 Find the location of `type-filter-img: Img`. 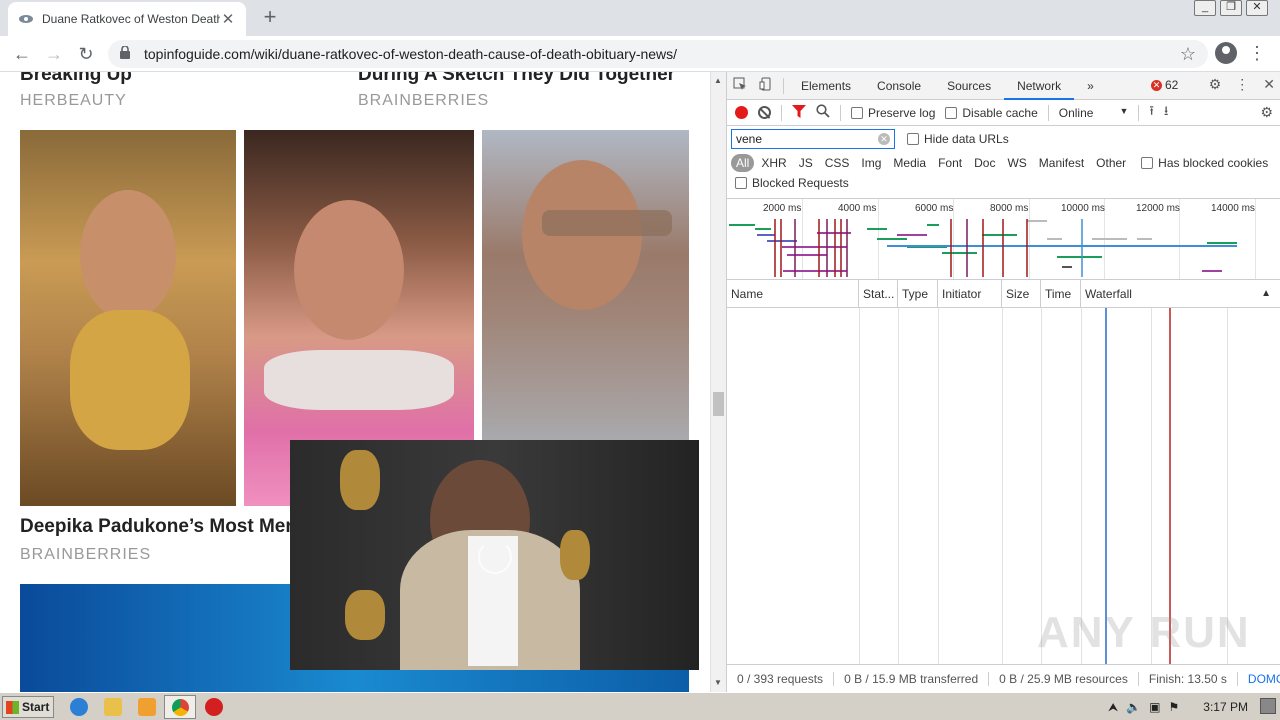

type-filter-img: Img is located at coordinates (871, 163).